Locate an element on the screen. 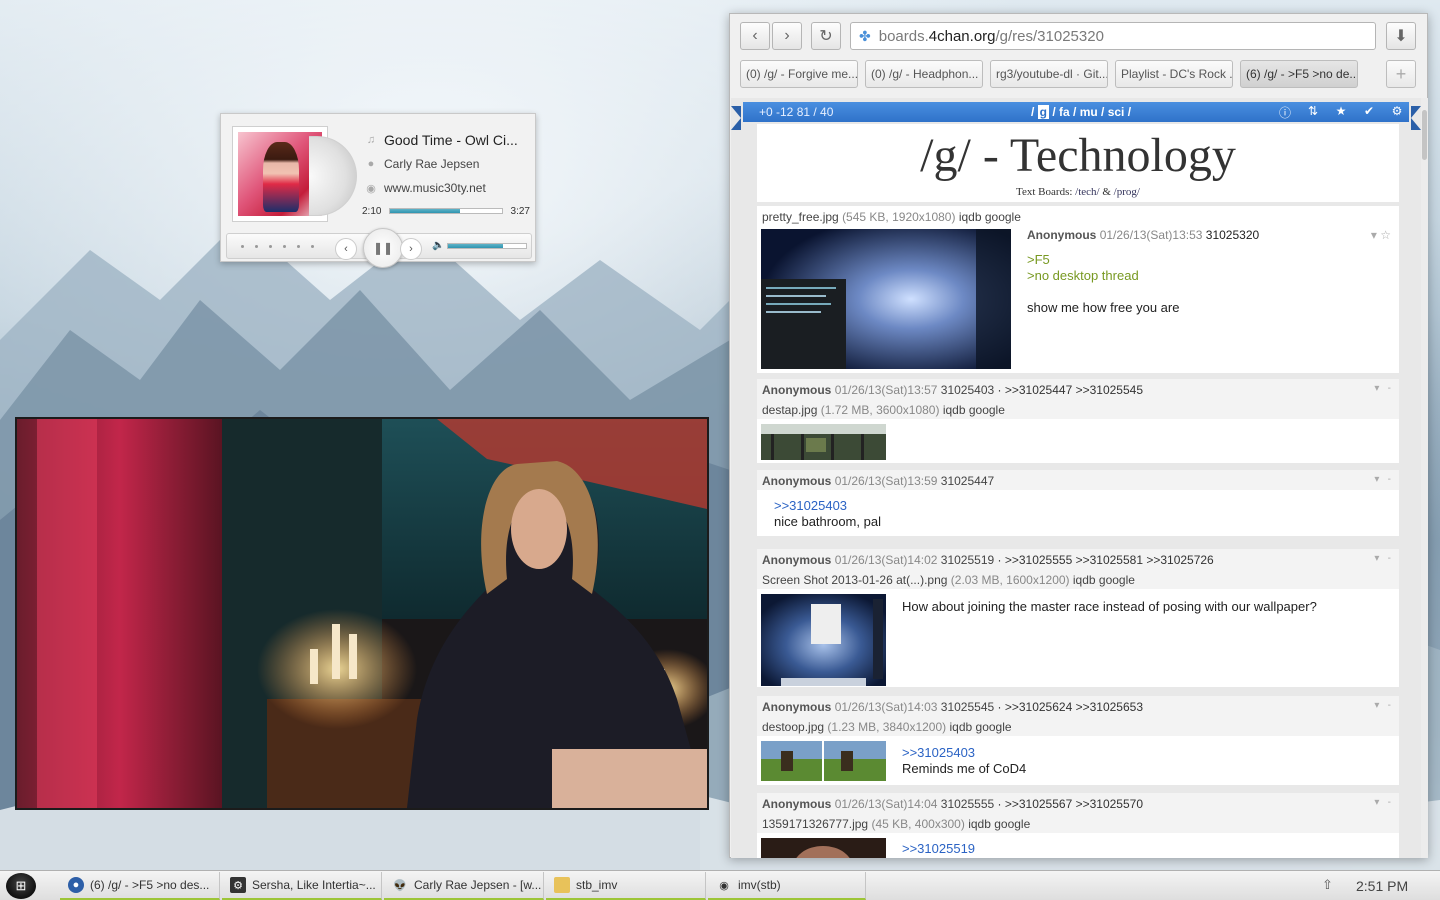  filemeta: (45 KB, 400x300) is located at coordinates (918, 824).